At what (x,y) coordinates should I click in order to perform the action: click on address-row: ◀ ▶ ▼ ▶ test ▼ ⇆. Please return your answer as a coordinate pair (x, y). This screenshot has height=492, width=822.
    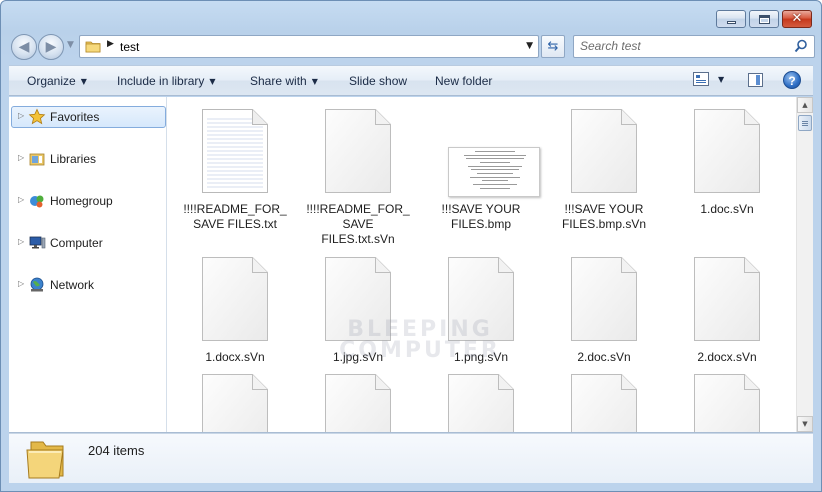
    Looking at the image, I should click on (412, 47).